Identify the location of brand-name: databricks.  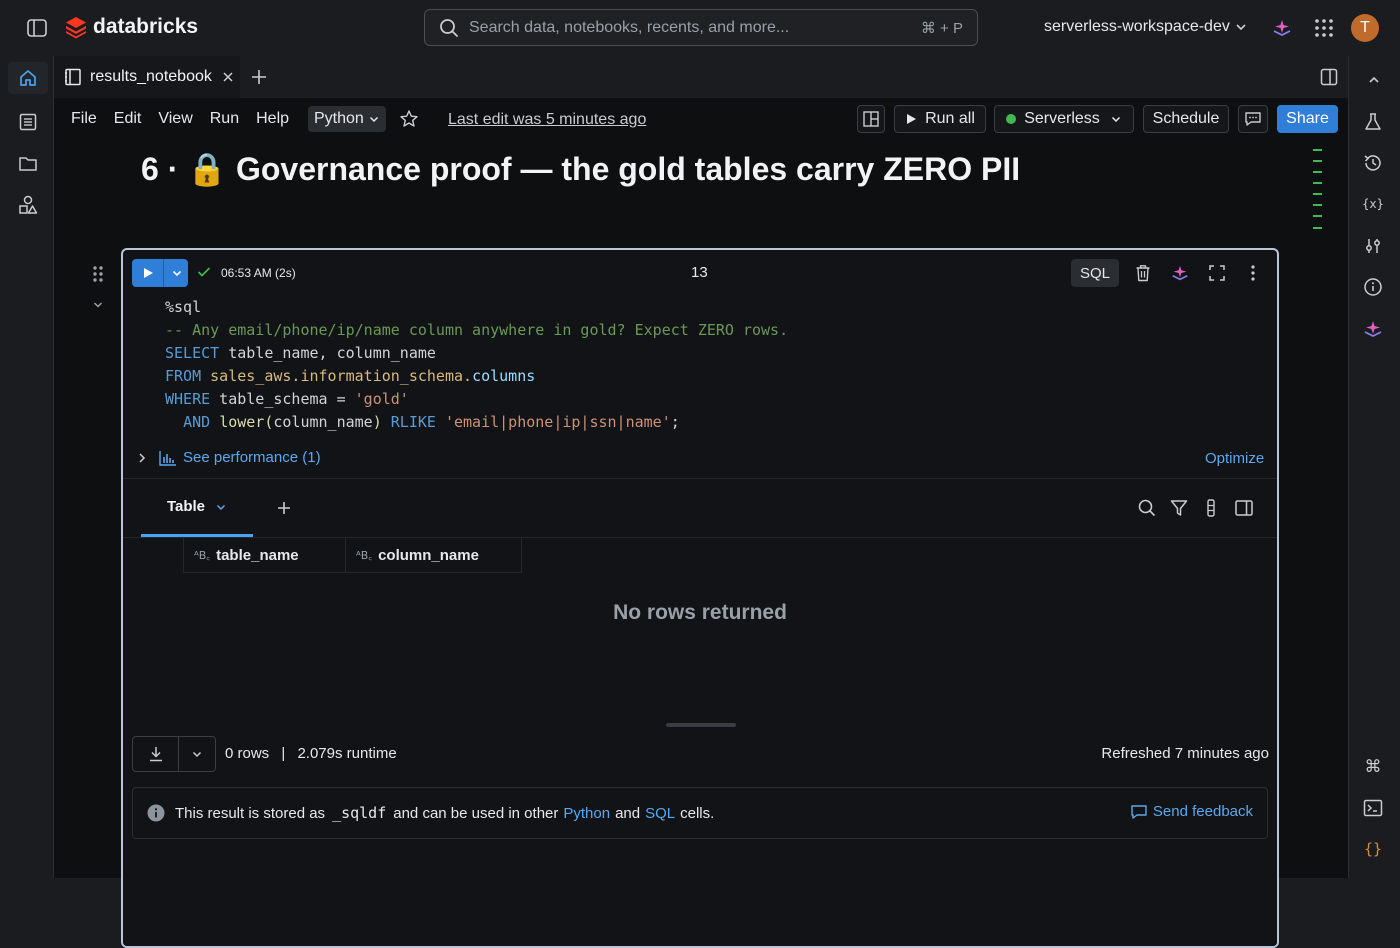
(146, 26).